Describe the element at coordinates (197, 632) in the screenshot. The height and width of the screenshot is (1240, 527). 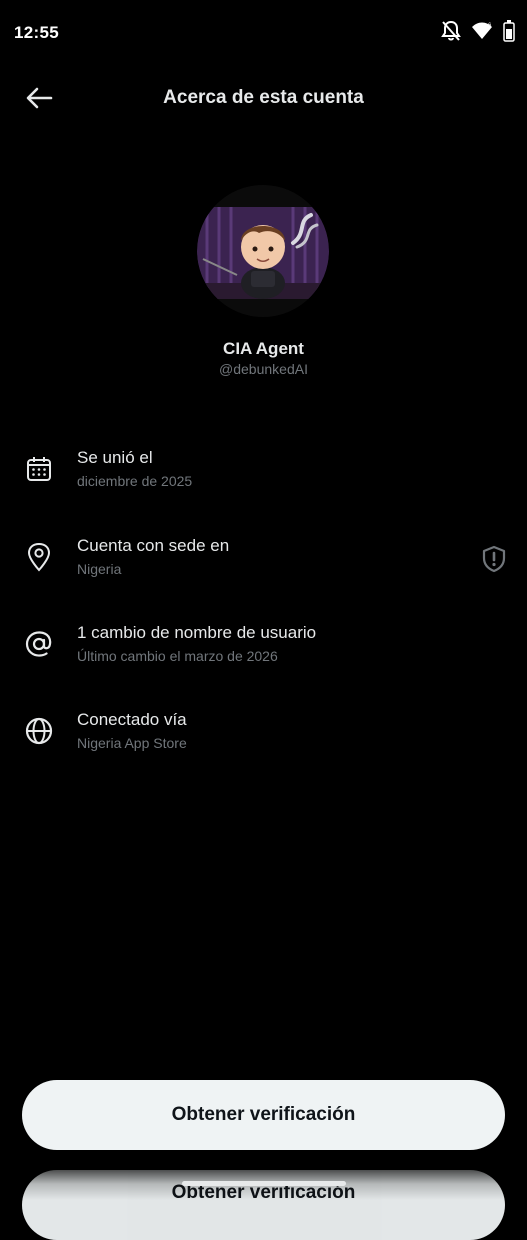
I see `info-title: 1 cambio de nombre de usuario` at that location.